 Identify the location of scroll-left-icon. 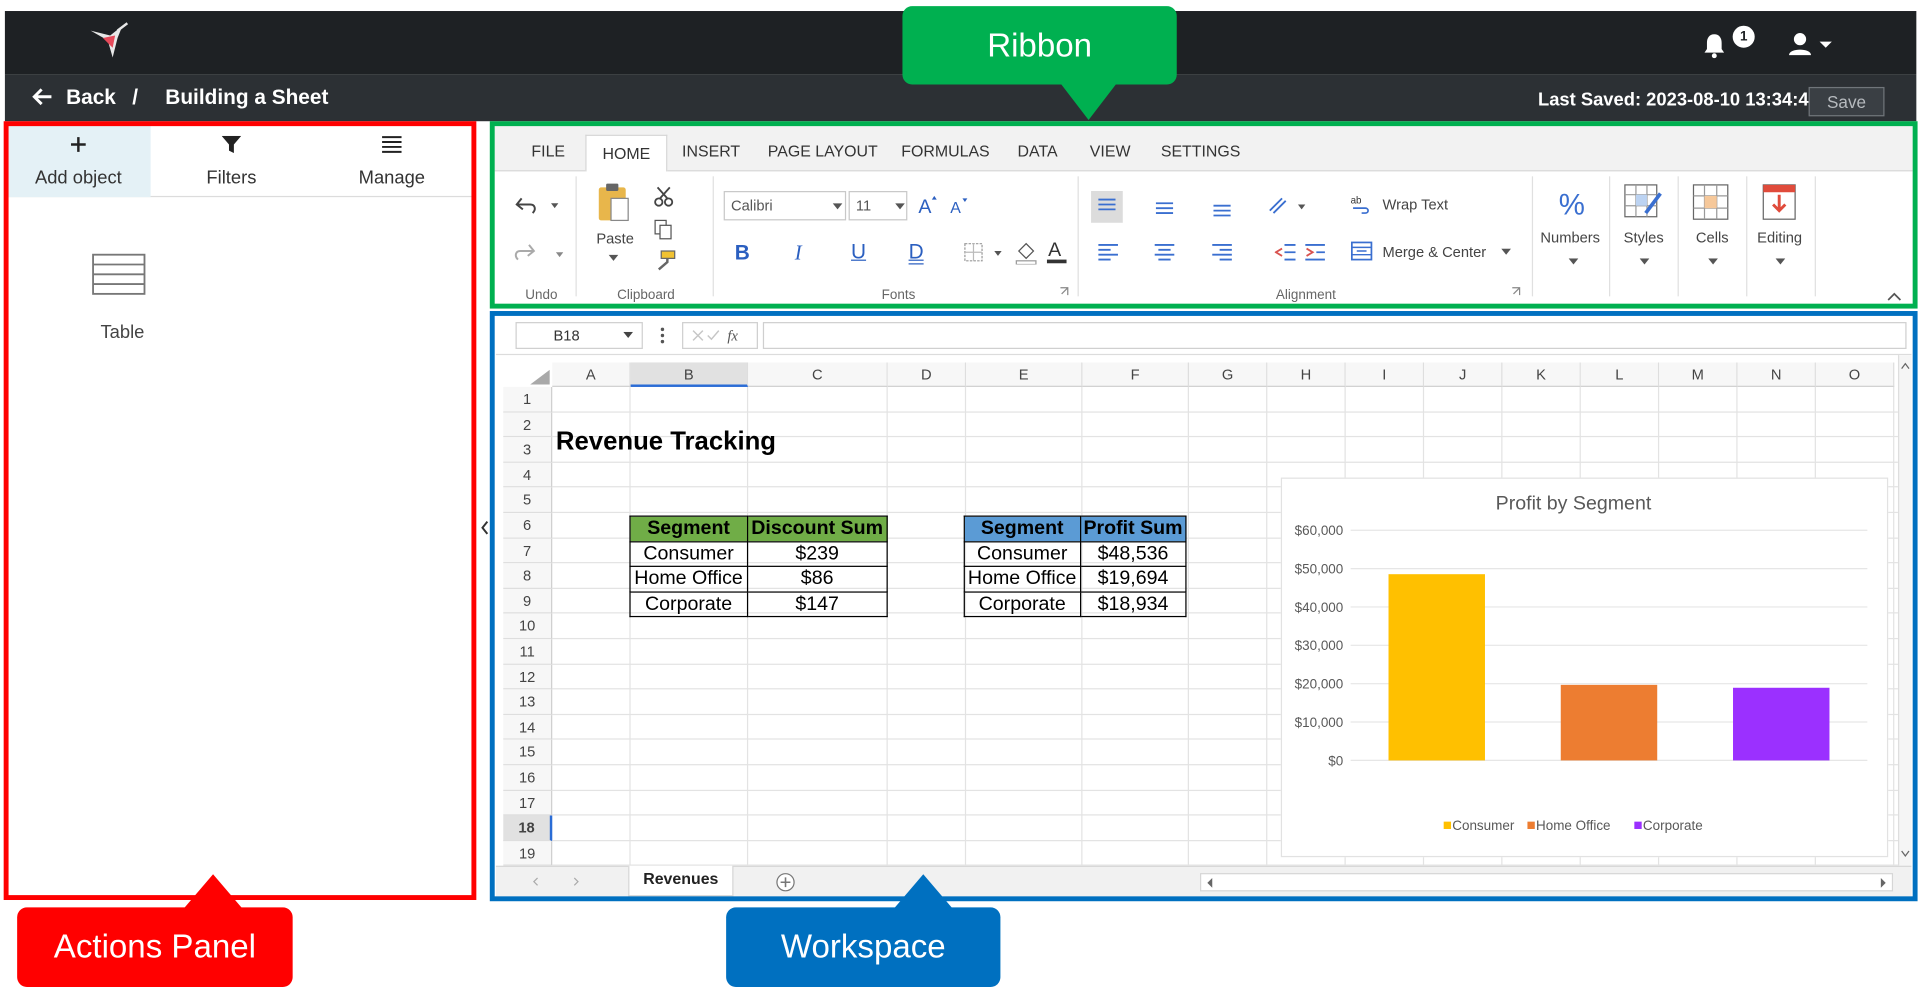
(1210, 883).